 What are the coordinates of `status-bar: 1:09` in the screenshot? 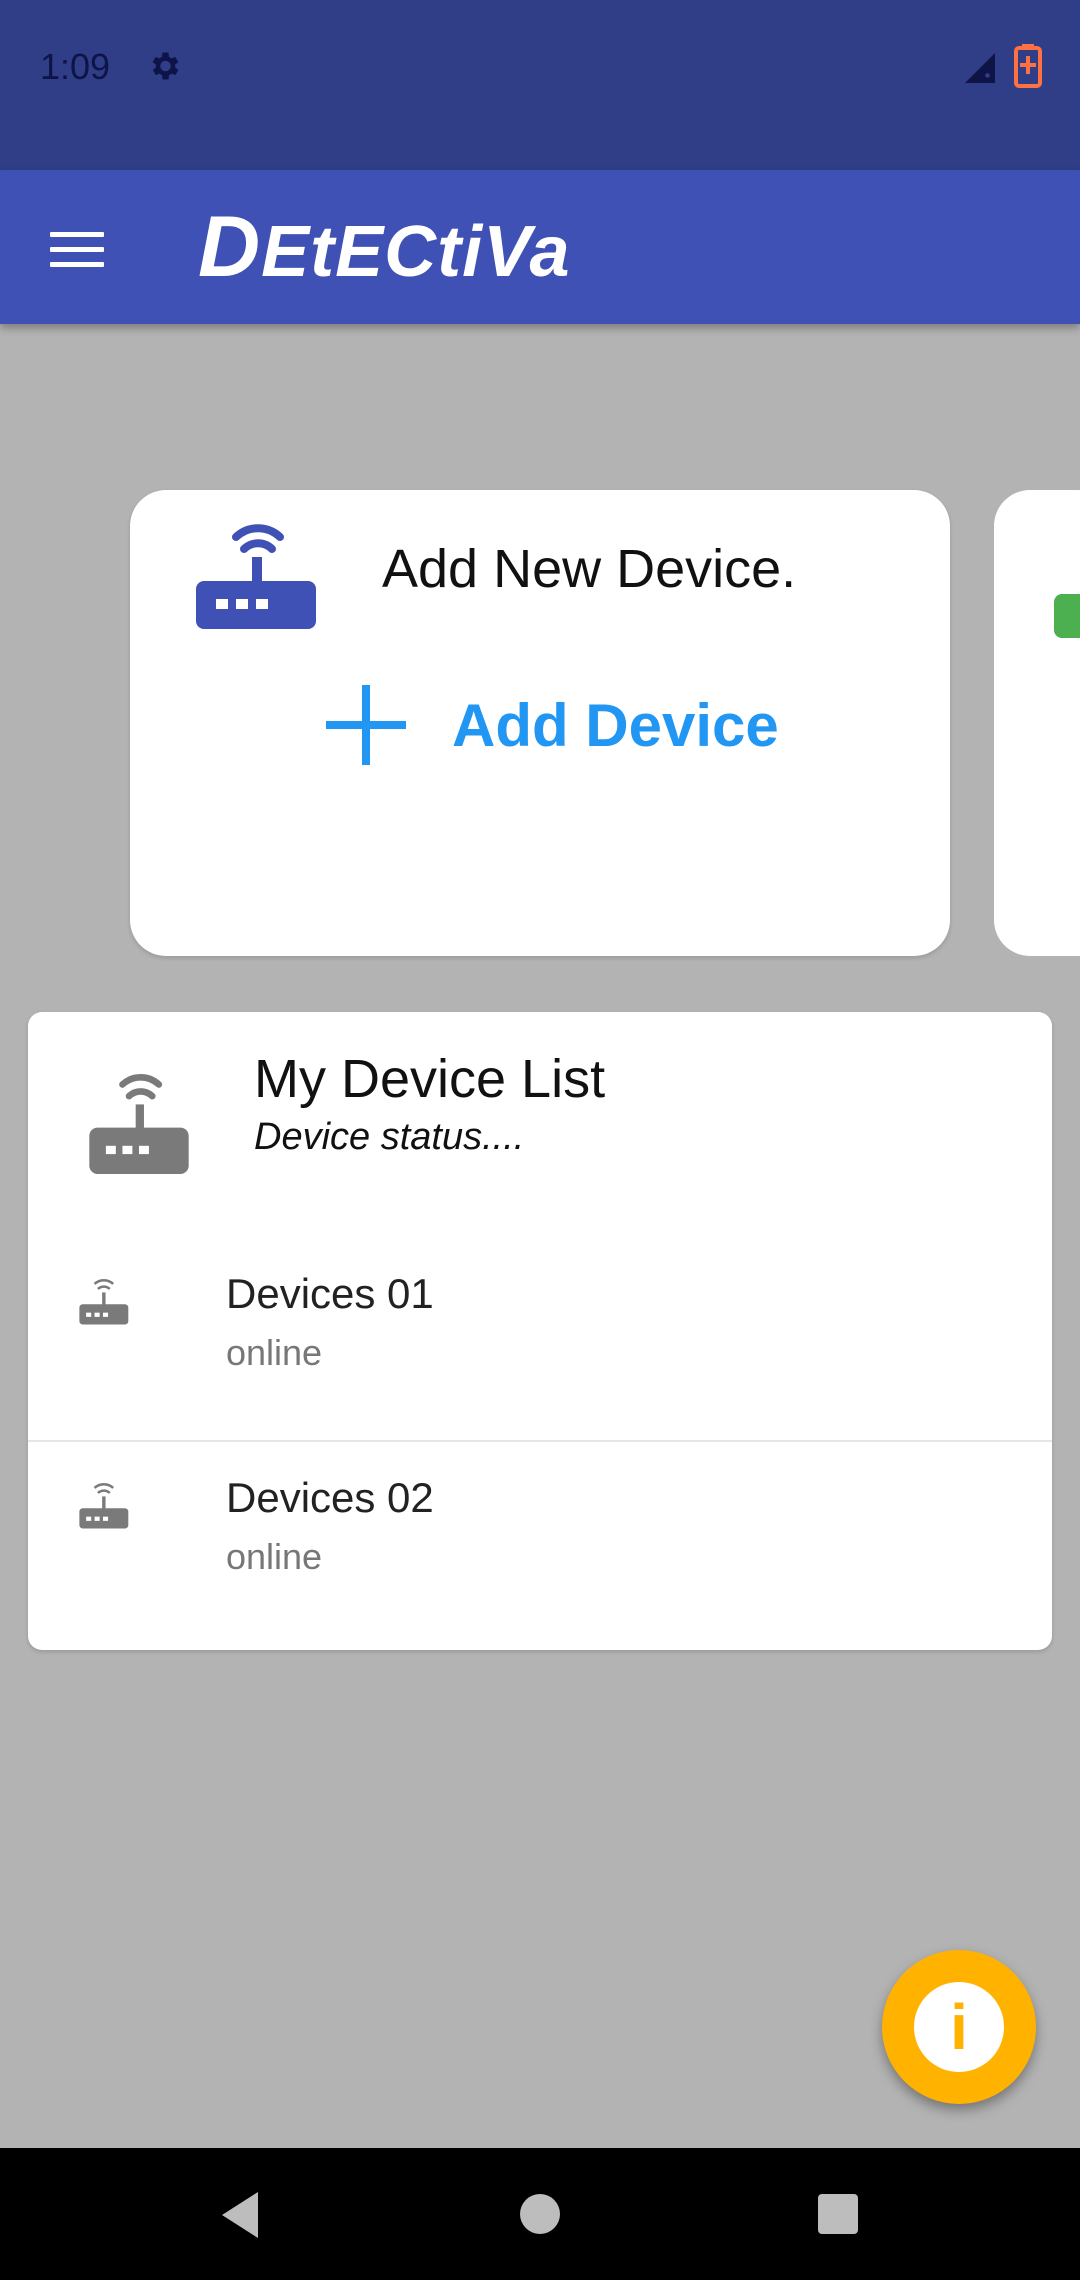 It's located at (540, 85).